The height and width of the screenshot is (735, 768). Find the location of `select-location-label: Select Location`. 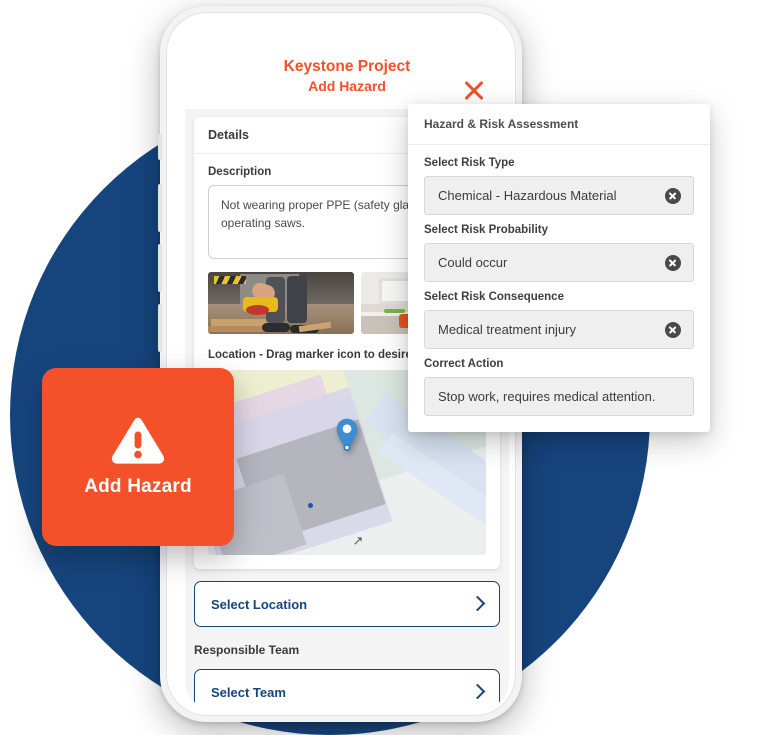

select-location-label: Select Location is located at coordinates (259, 604).